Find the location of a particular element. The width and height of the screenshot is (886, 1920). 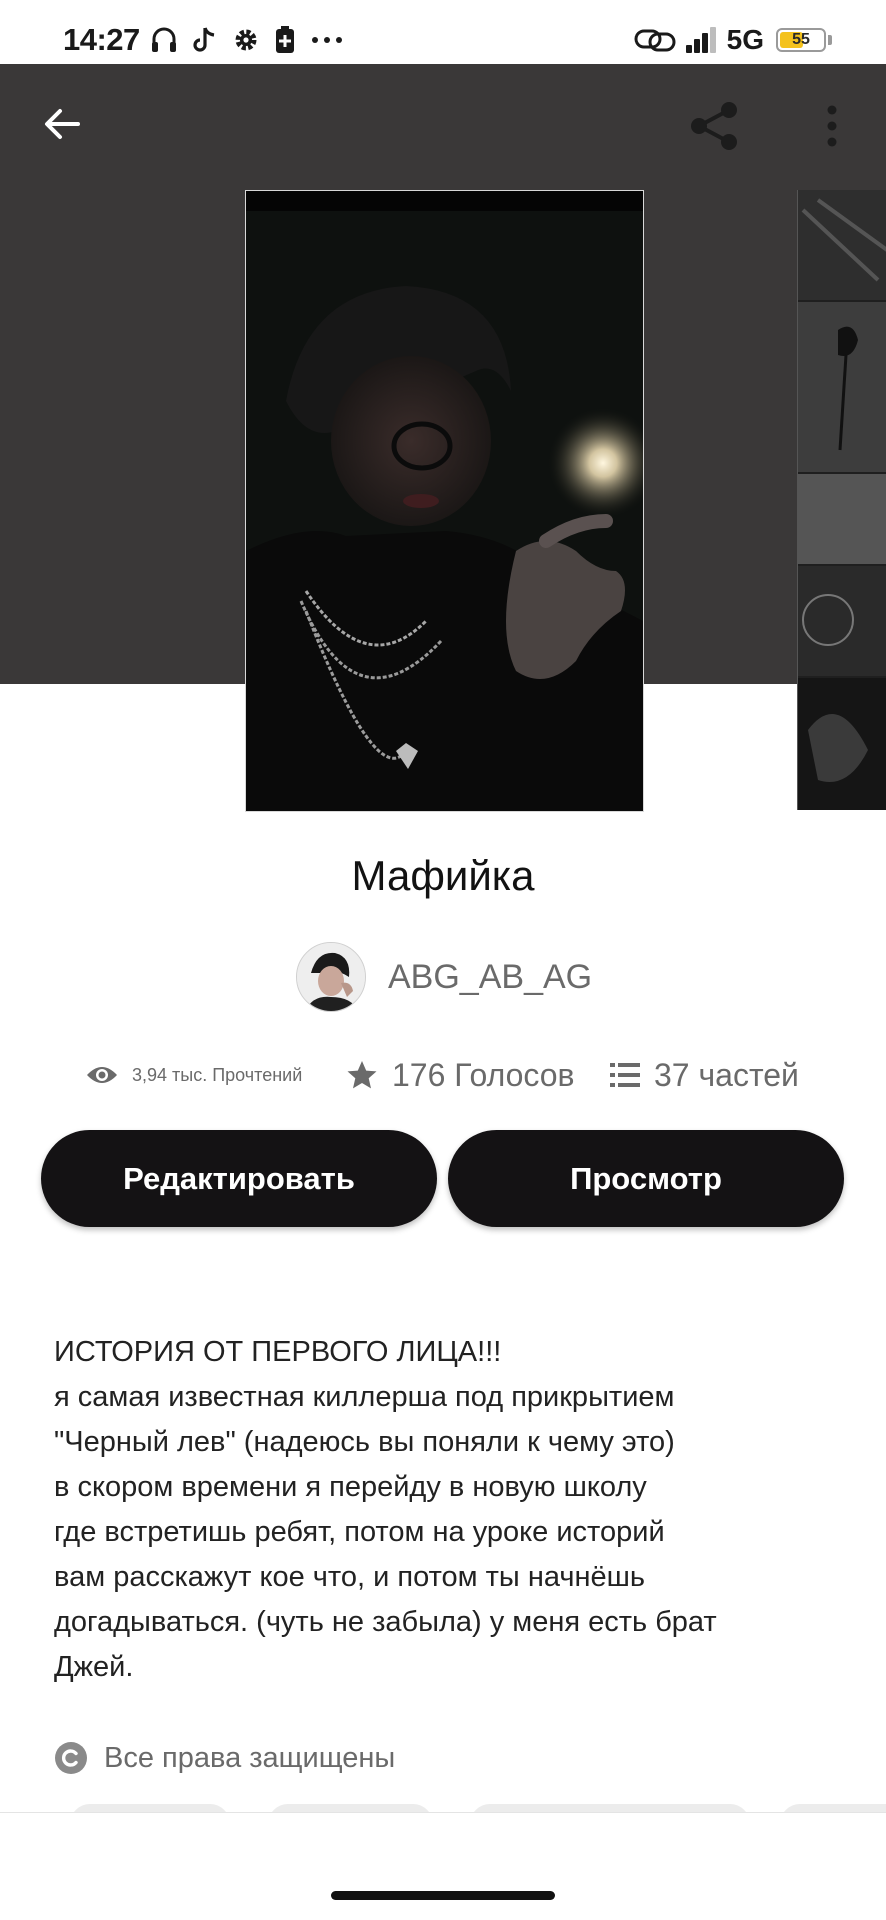

edit-button: Редактировать is located at coordinates (239, 1178).